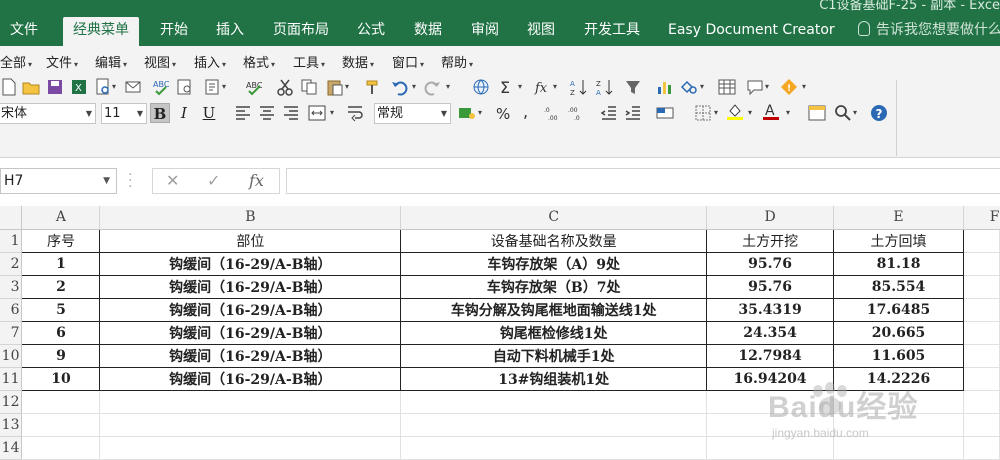 Image resolution: width=1000 pixels, height=460 pixels. I want to click on paste-dropdown: ▾, so click(347, 86).